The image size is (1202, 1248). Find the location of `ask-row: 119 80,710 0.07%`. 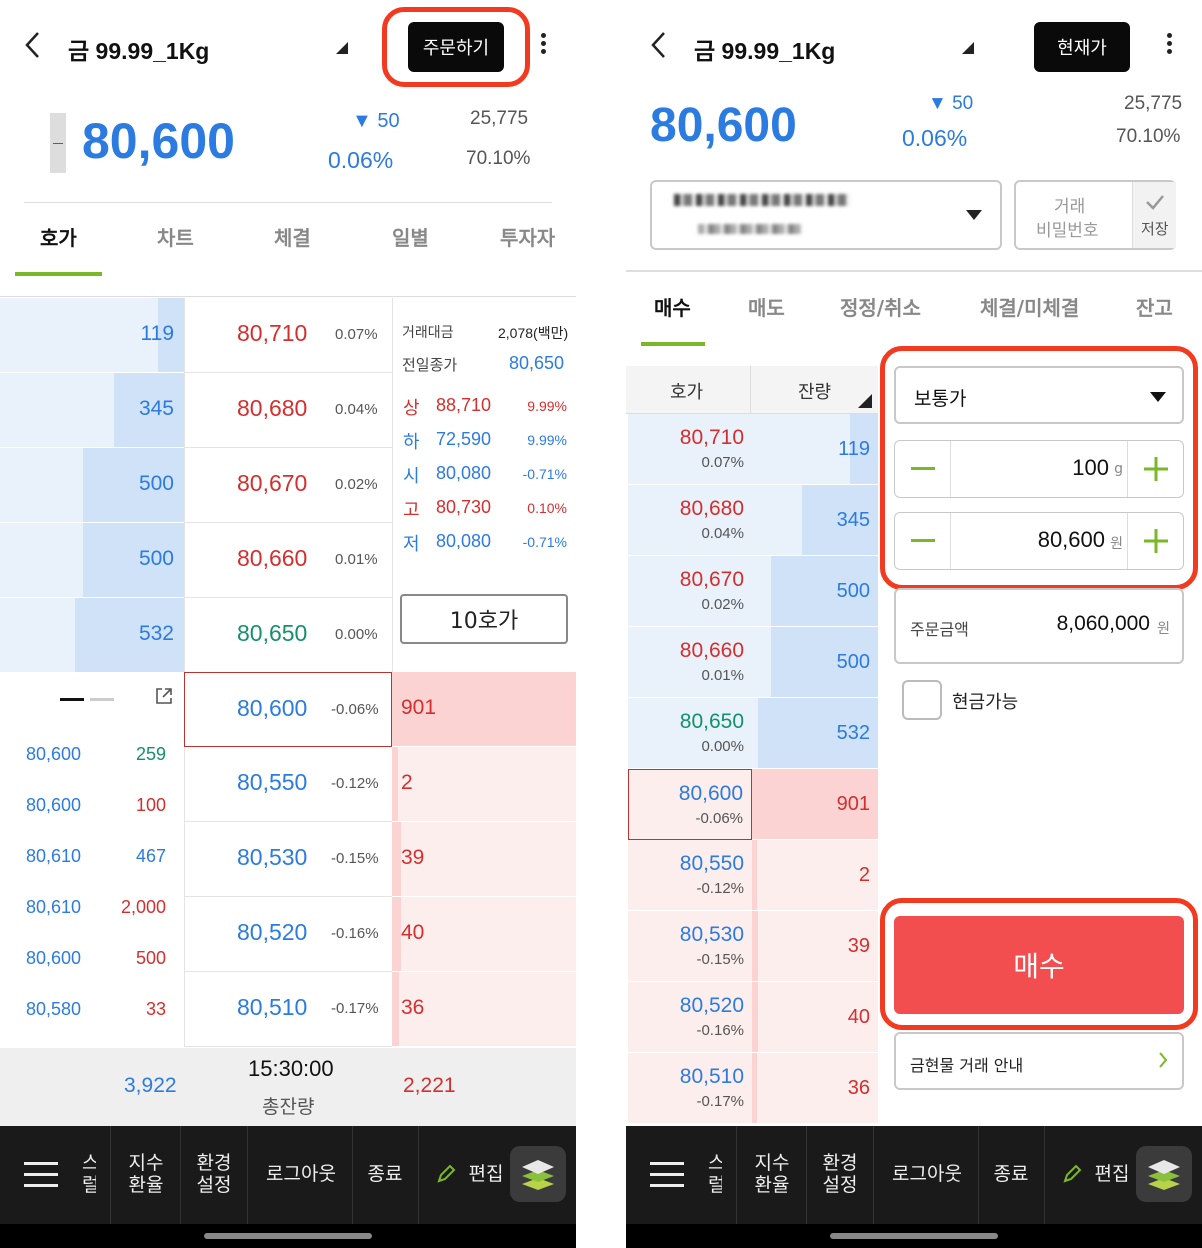

ask-row: 119 80,710 0.07% is located at coordinates (196, 335).